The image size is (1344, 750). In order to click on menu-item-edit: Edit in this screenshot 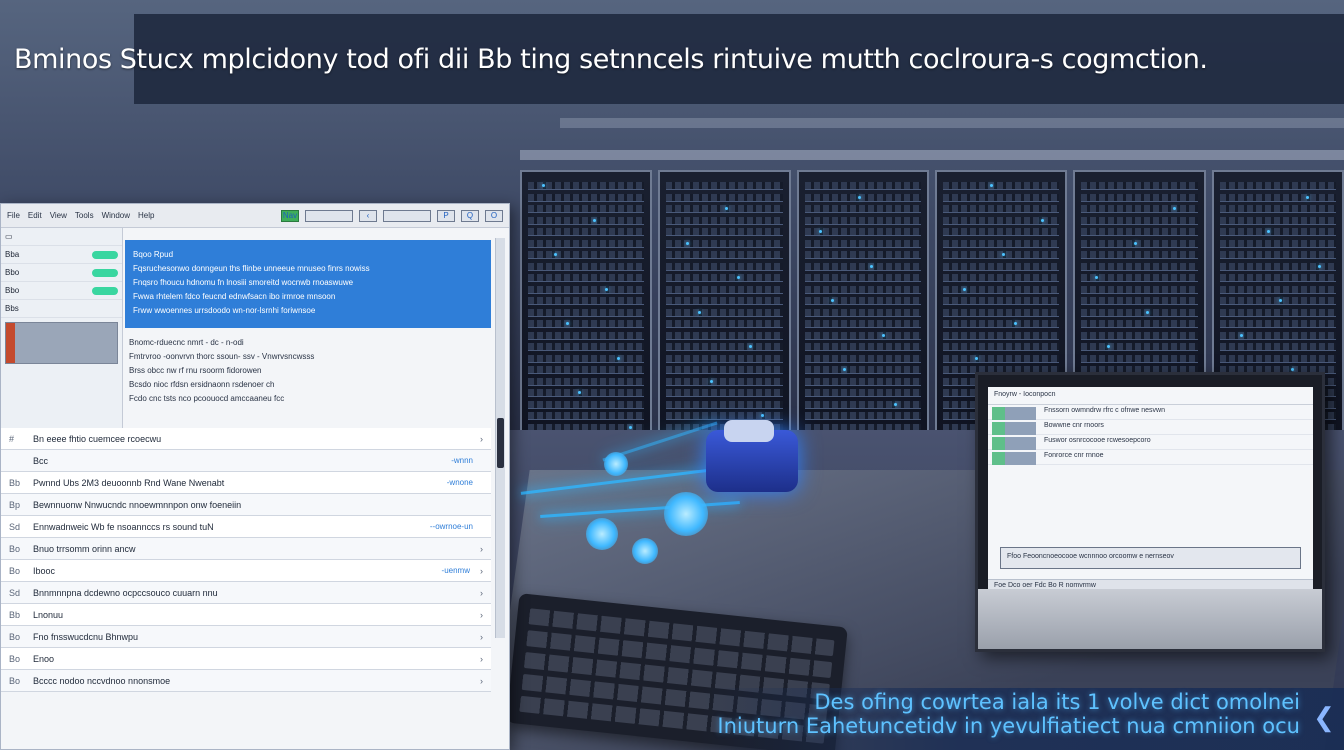, I will do `click(35, 215)`.